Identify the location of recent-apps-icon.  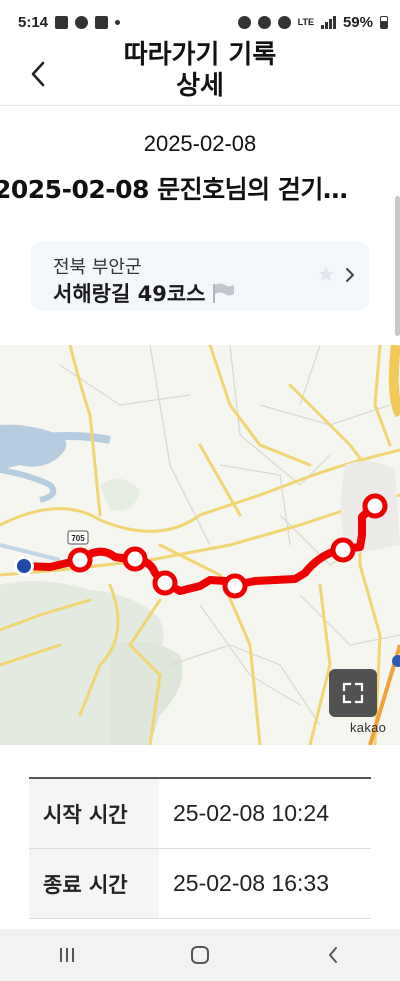
(66, 955).